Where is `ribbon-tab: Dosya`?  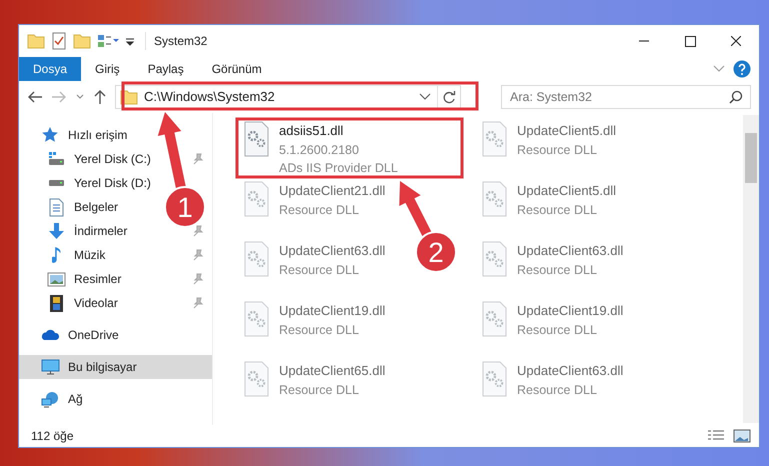
ribbon-tab: Dosya is located at coordinates (50, 69).